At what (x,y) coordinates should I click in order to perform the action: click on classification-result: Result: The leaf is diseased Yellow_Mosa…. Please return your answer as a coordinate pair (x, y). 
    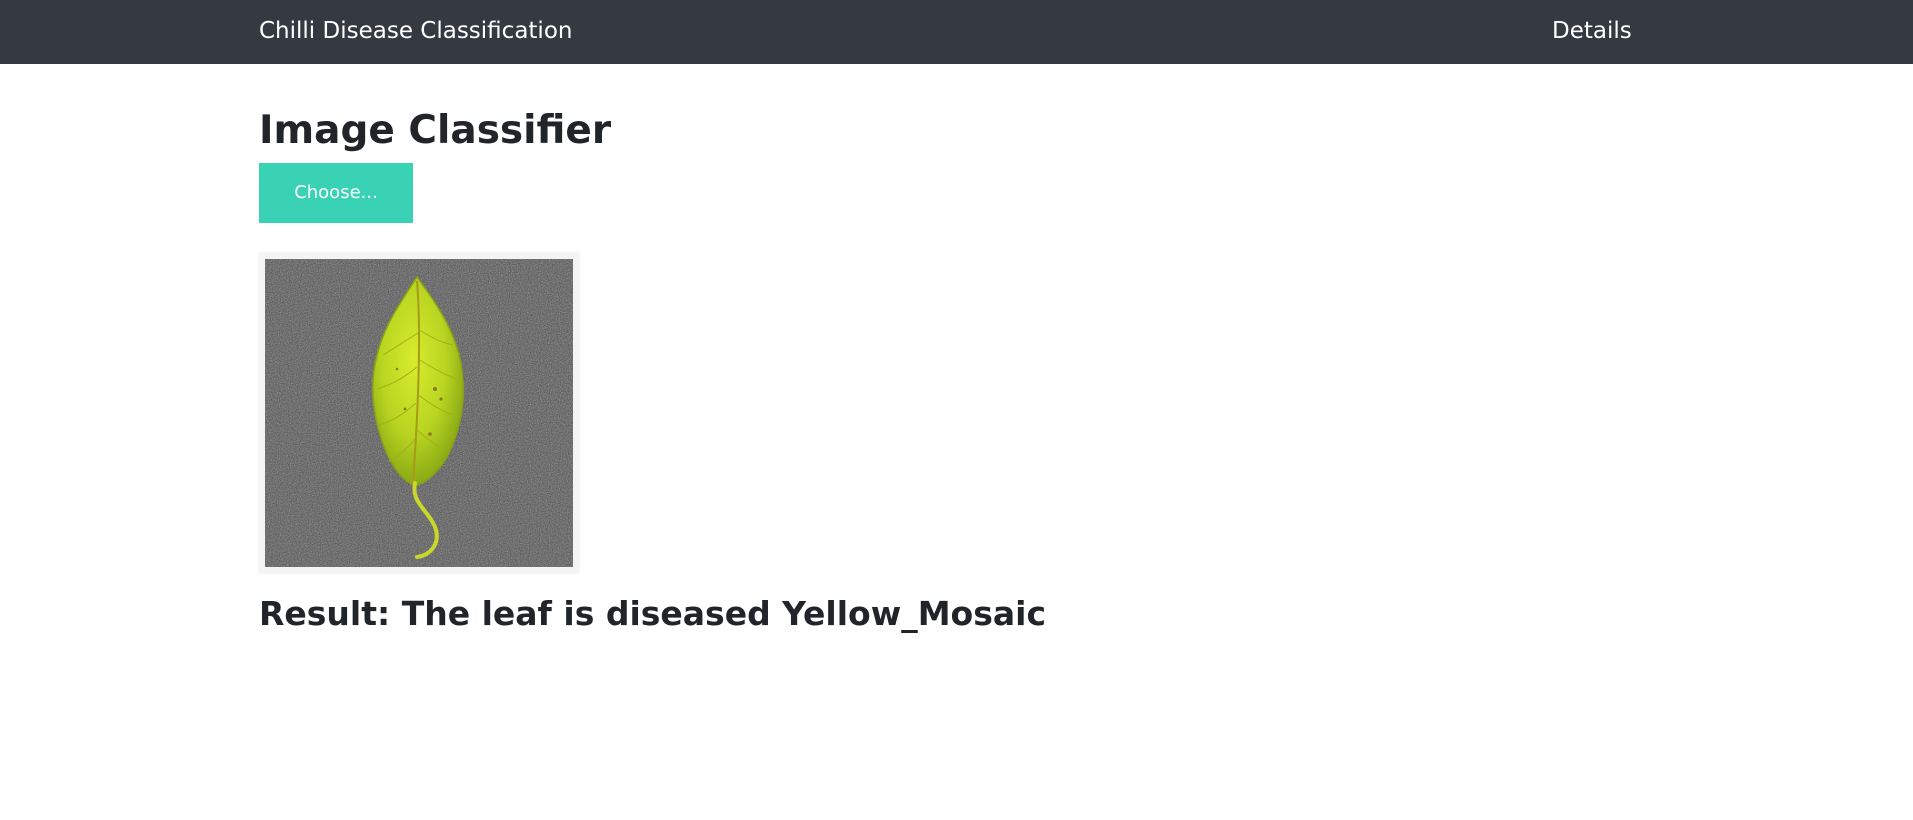
    Looking at the image, I should click on (653, 613).